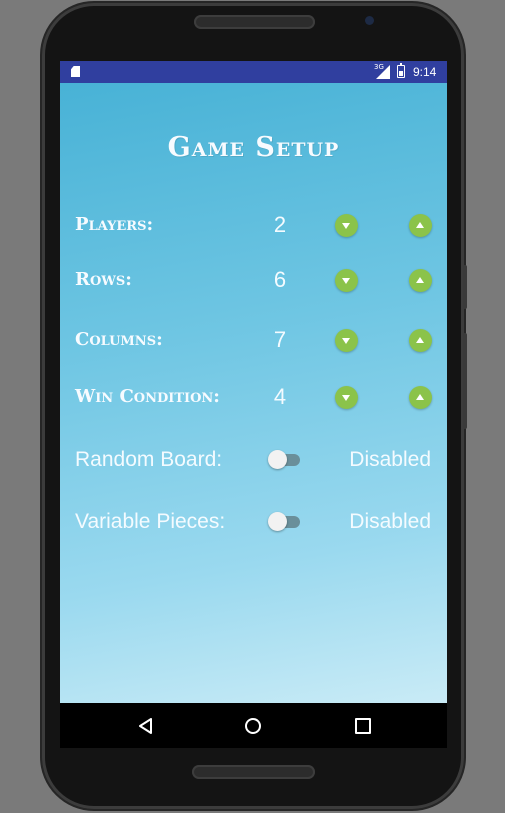 This screenshot has width=505, height=813. What do you see at coordinates (425, 72) in the screenshot?
I see `clock: 9:14` at bounding box center [425, 72].